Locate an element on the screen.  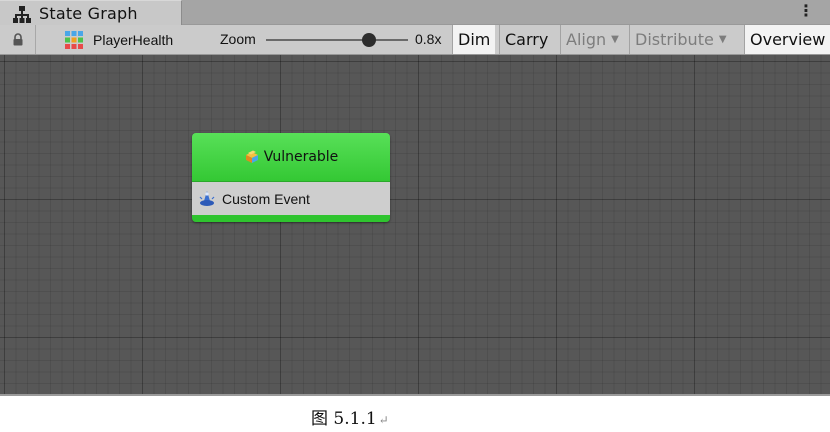
event-row: Custom Event is located at coordinates (291, 198).